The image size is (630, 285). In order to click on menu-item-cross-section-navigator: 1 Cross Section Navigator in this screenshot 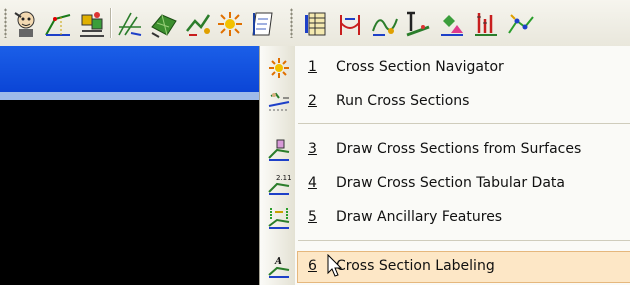, I will do `click(445, 68)`.